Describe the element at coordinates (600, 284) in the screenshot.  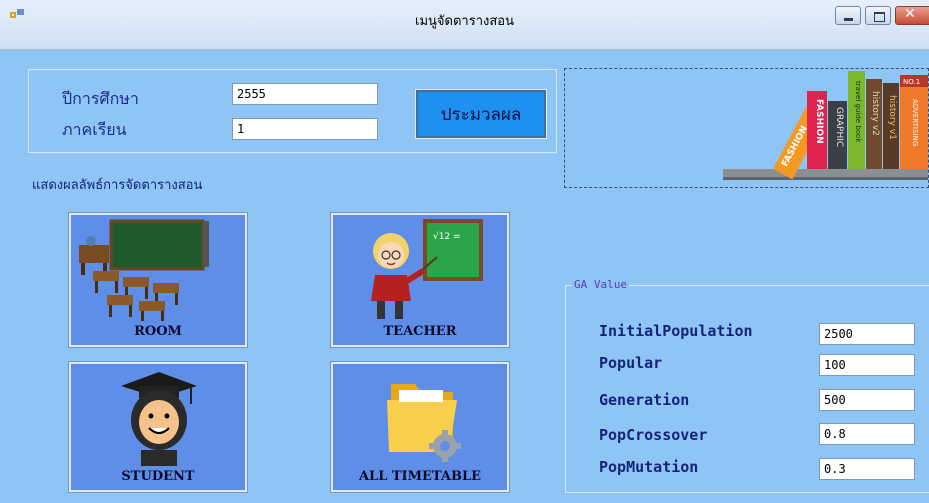
I see `ga-legend: GA Value` at that location.